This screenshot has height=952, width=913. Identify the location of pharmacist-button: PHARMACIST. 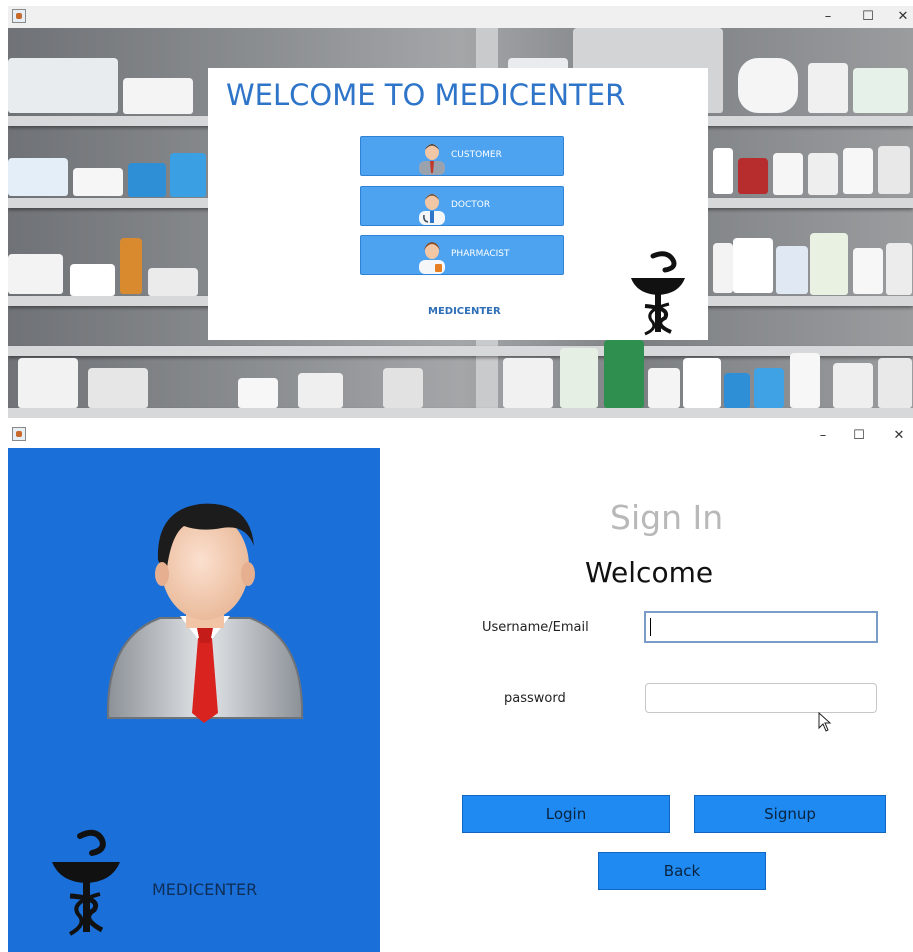
(462, 255).